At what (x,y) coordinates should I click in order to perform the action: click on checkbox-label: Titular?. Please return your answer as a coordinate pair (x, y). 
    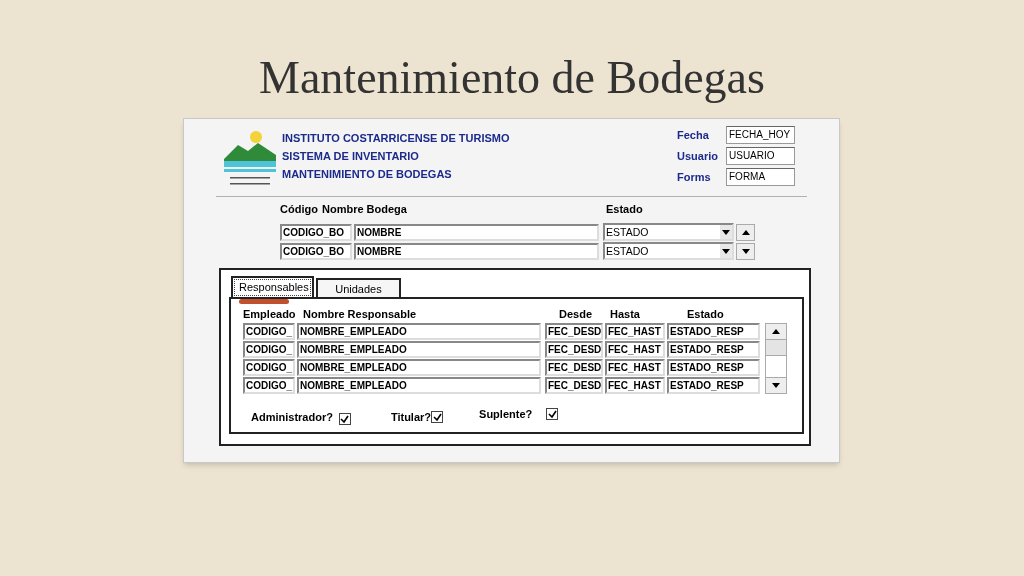
    Looking at the image, I should click on (411, 417).